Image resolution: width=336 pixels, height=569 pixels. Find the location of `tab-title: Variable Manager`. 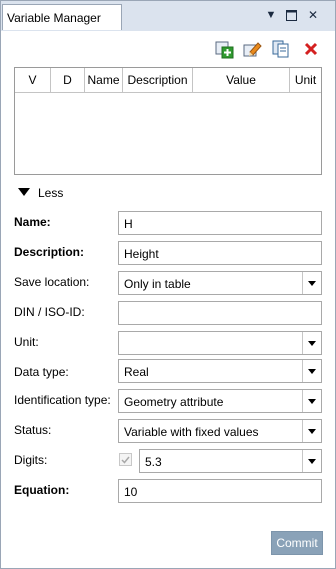

tab-title: Variable Manager is located at coordinates (54, 18).